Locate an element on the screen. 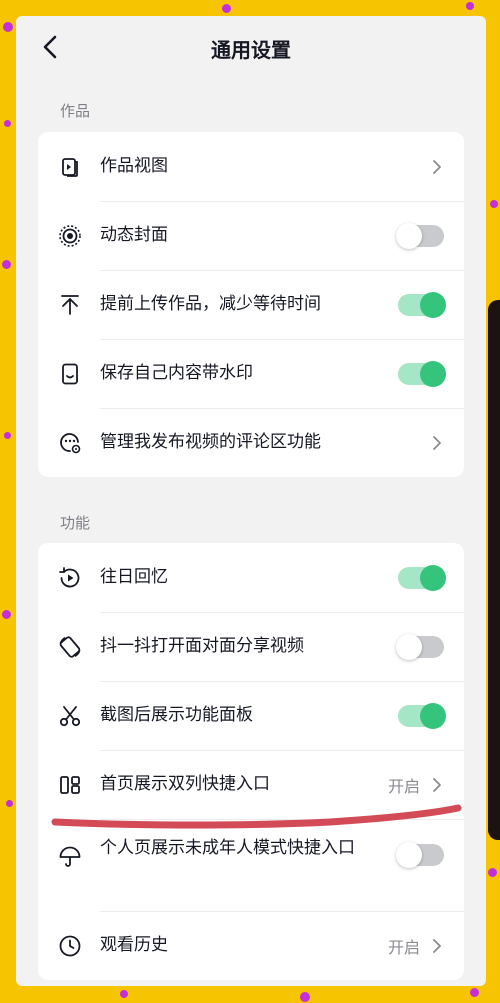  background-photo-edge is located at coordinates (494, 570).